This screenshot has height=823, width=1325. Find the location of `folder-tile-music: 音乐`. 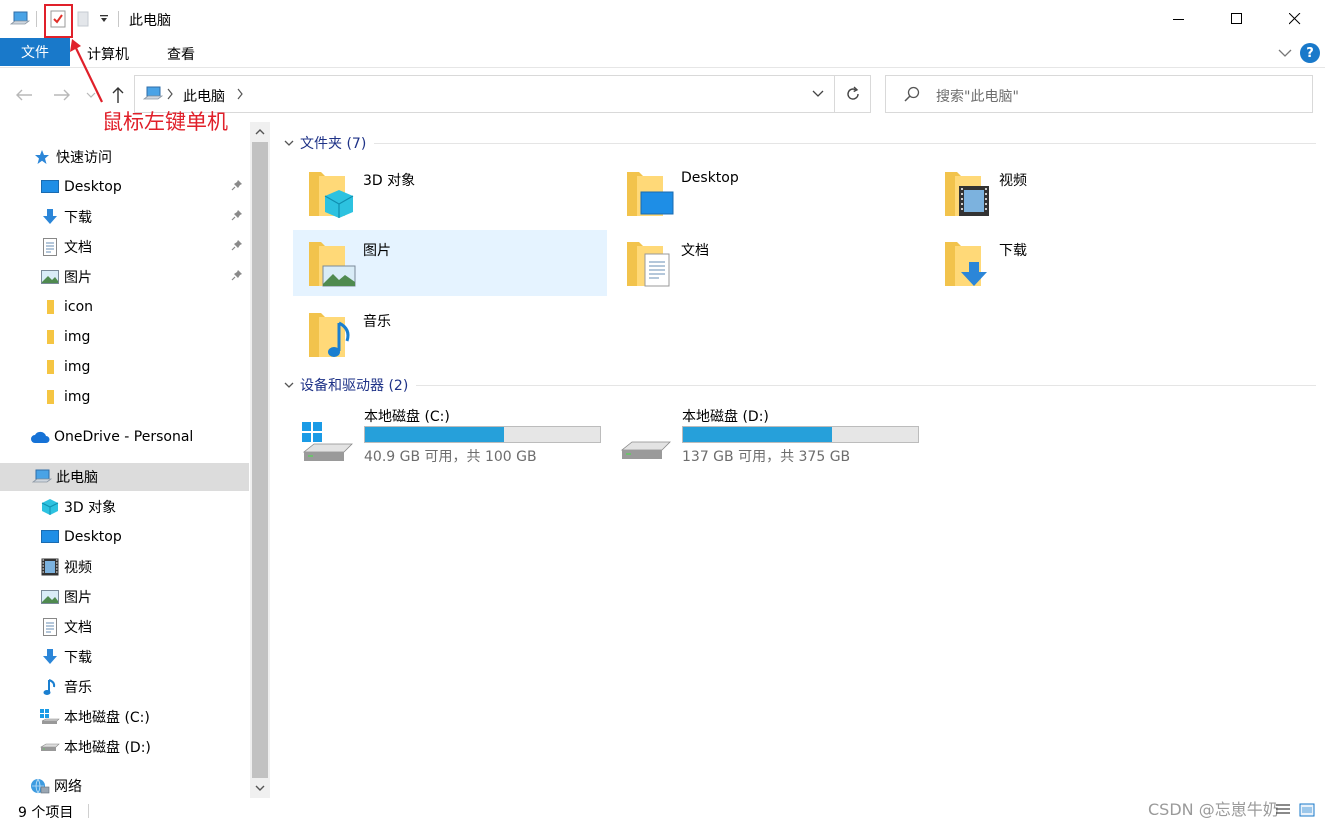

folder-tile-music: 音乐 is located at coordinates (450, 334).